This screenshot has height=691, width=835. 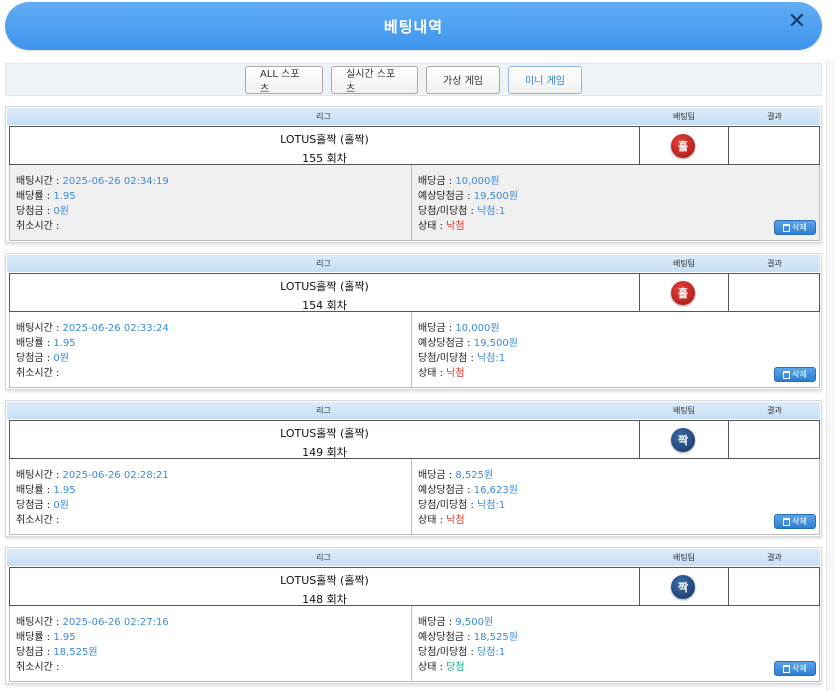 What do you see at coordinates (61, 505) in the screenshot?
I see `win-amount-value: 0원` at bounding box center [61, 505].